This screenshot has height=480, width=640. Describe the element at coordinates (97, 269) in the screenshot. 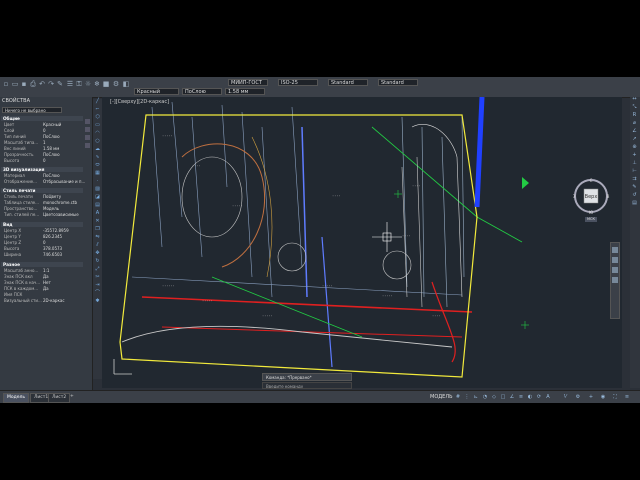

I see `scale-icon: ⤢` at that location.